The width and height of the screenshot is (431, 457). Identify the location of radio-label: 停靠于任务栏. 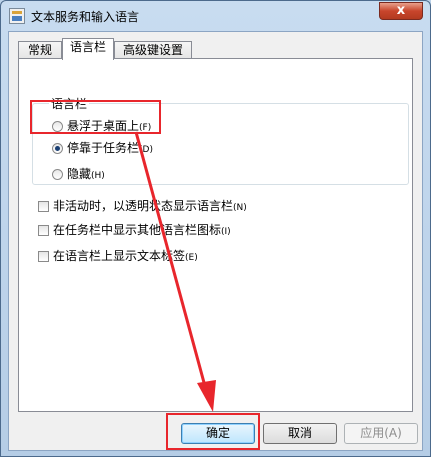
(103, 148).